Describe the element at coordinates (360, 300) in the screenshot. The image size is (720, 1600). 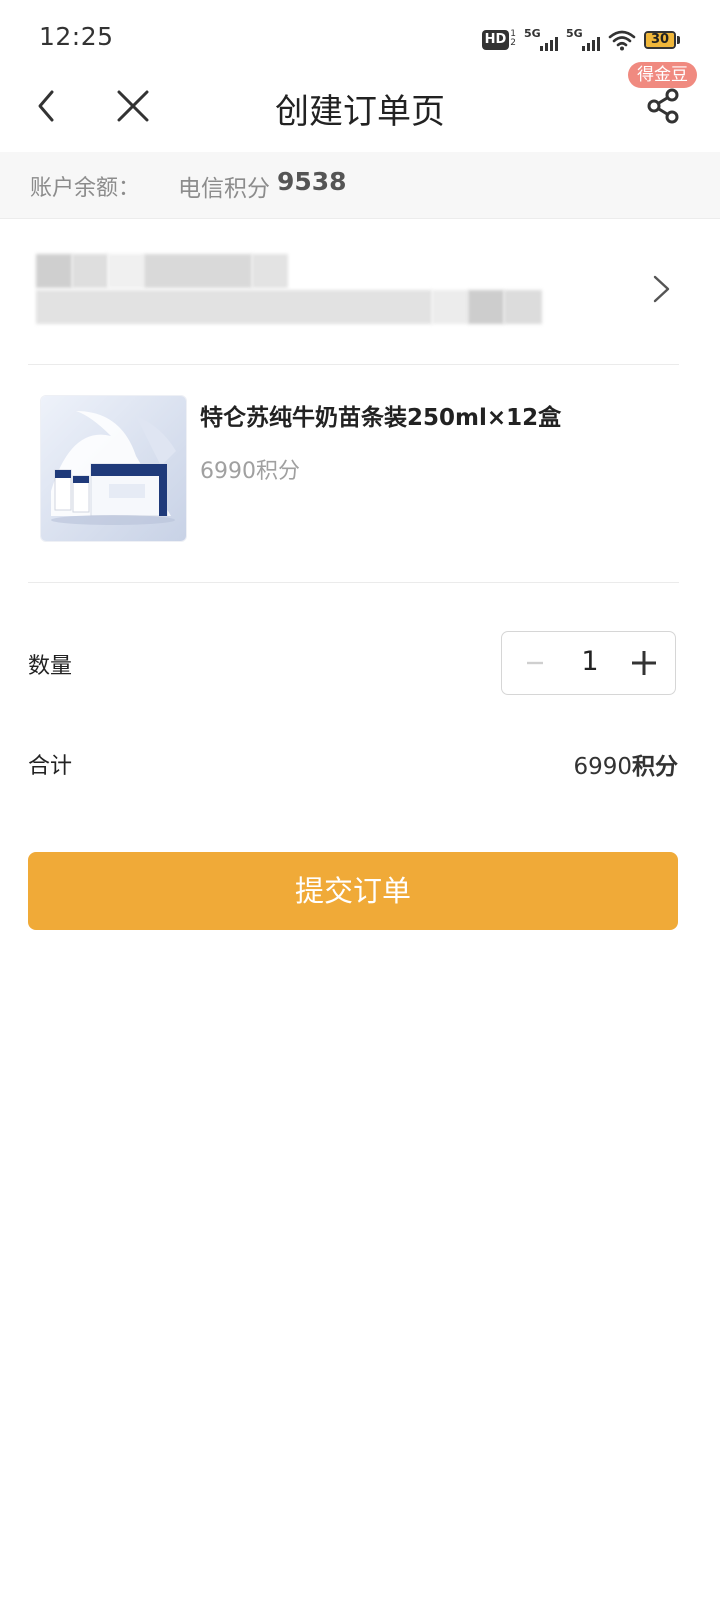
I see `address-selector` at that location.